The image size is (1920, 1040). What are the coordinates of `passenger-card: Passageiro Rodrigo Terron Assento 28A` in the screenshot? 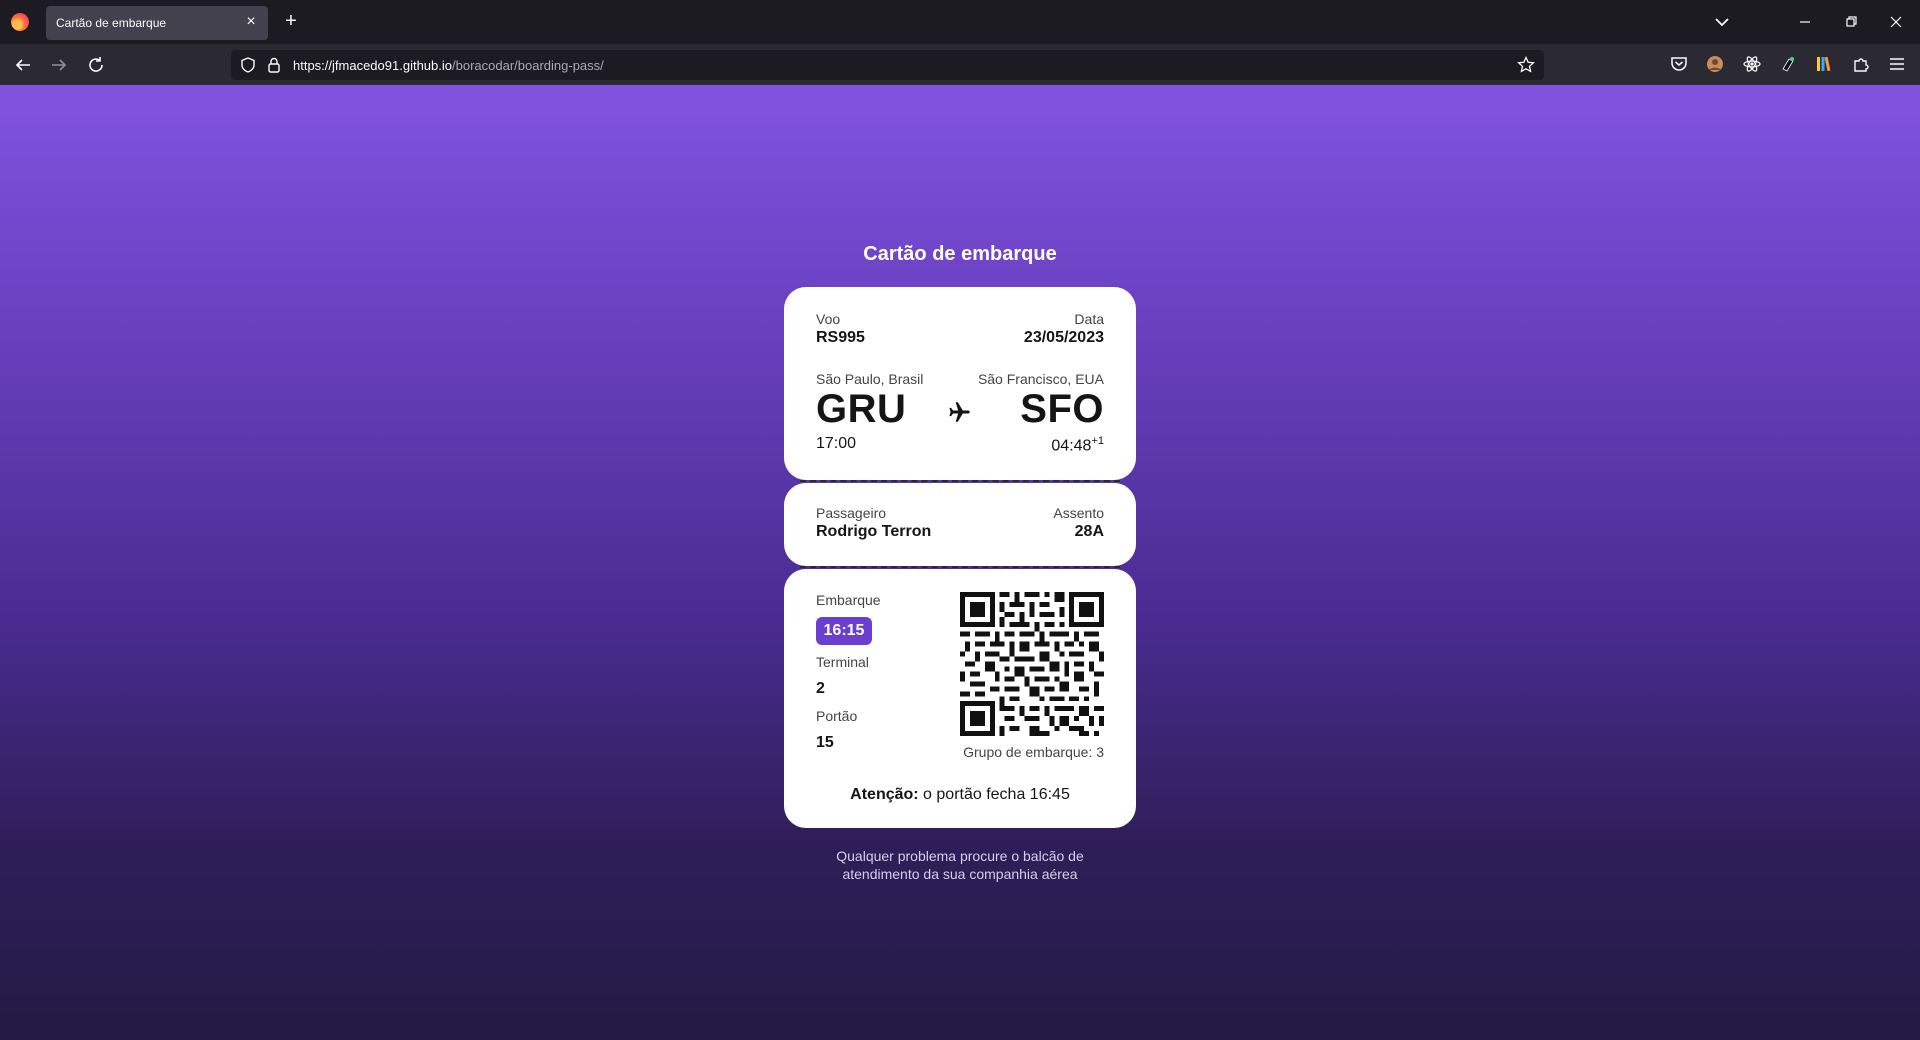 It's located at (960, 524).